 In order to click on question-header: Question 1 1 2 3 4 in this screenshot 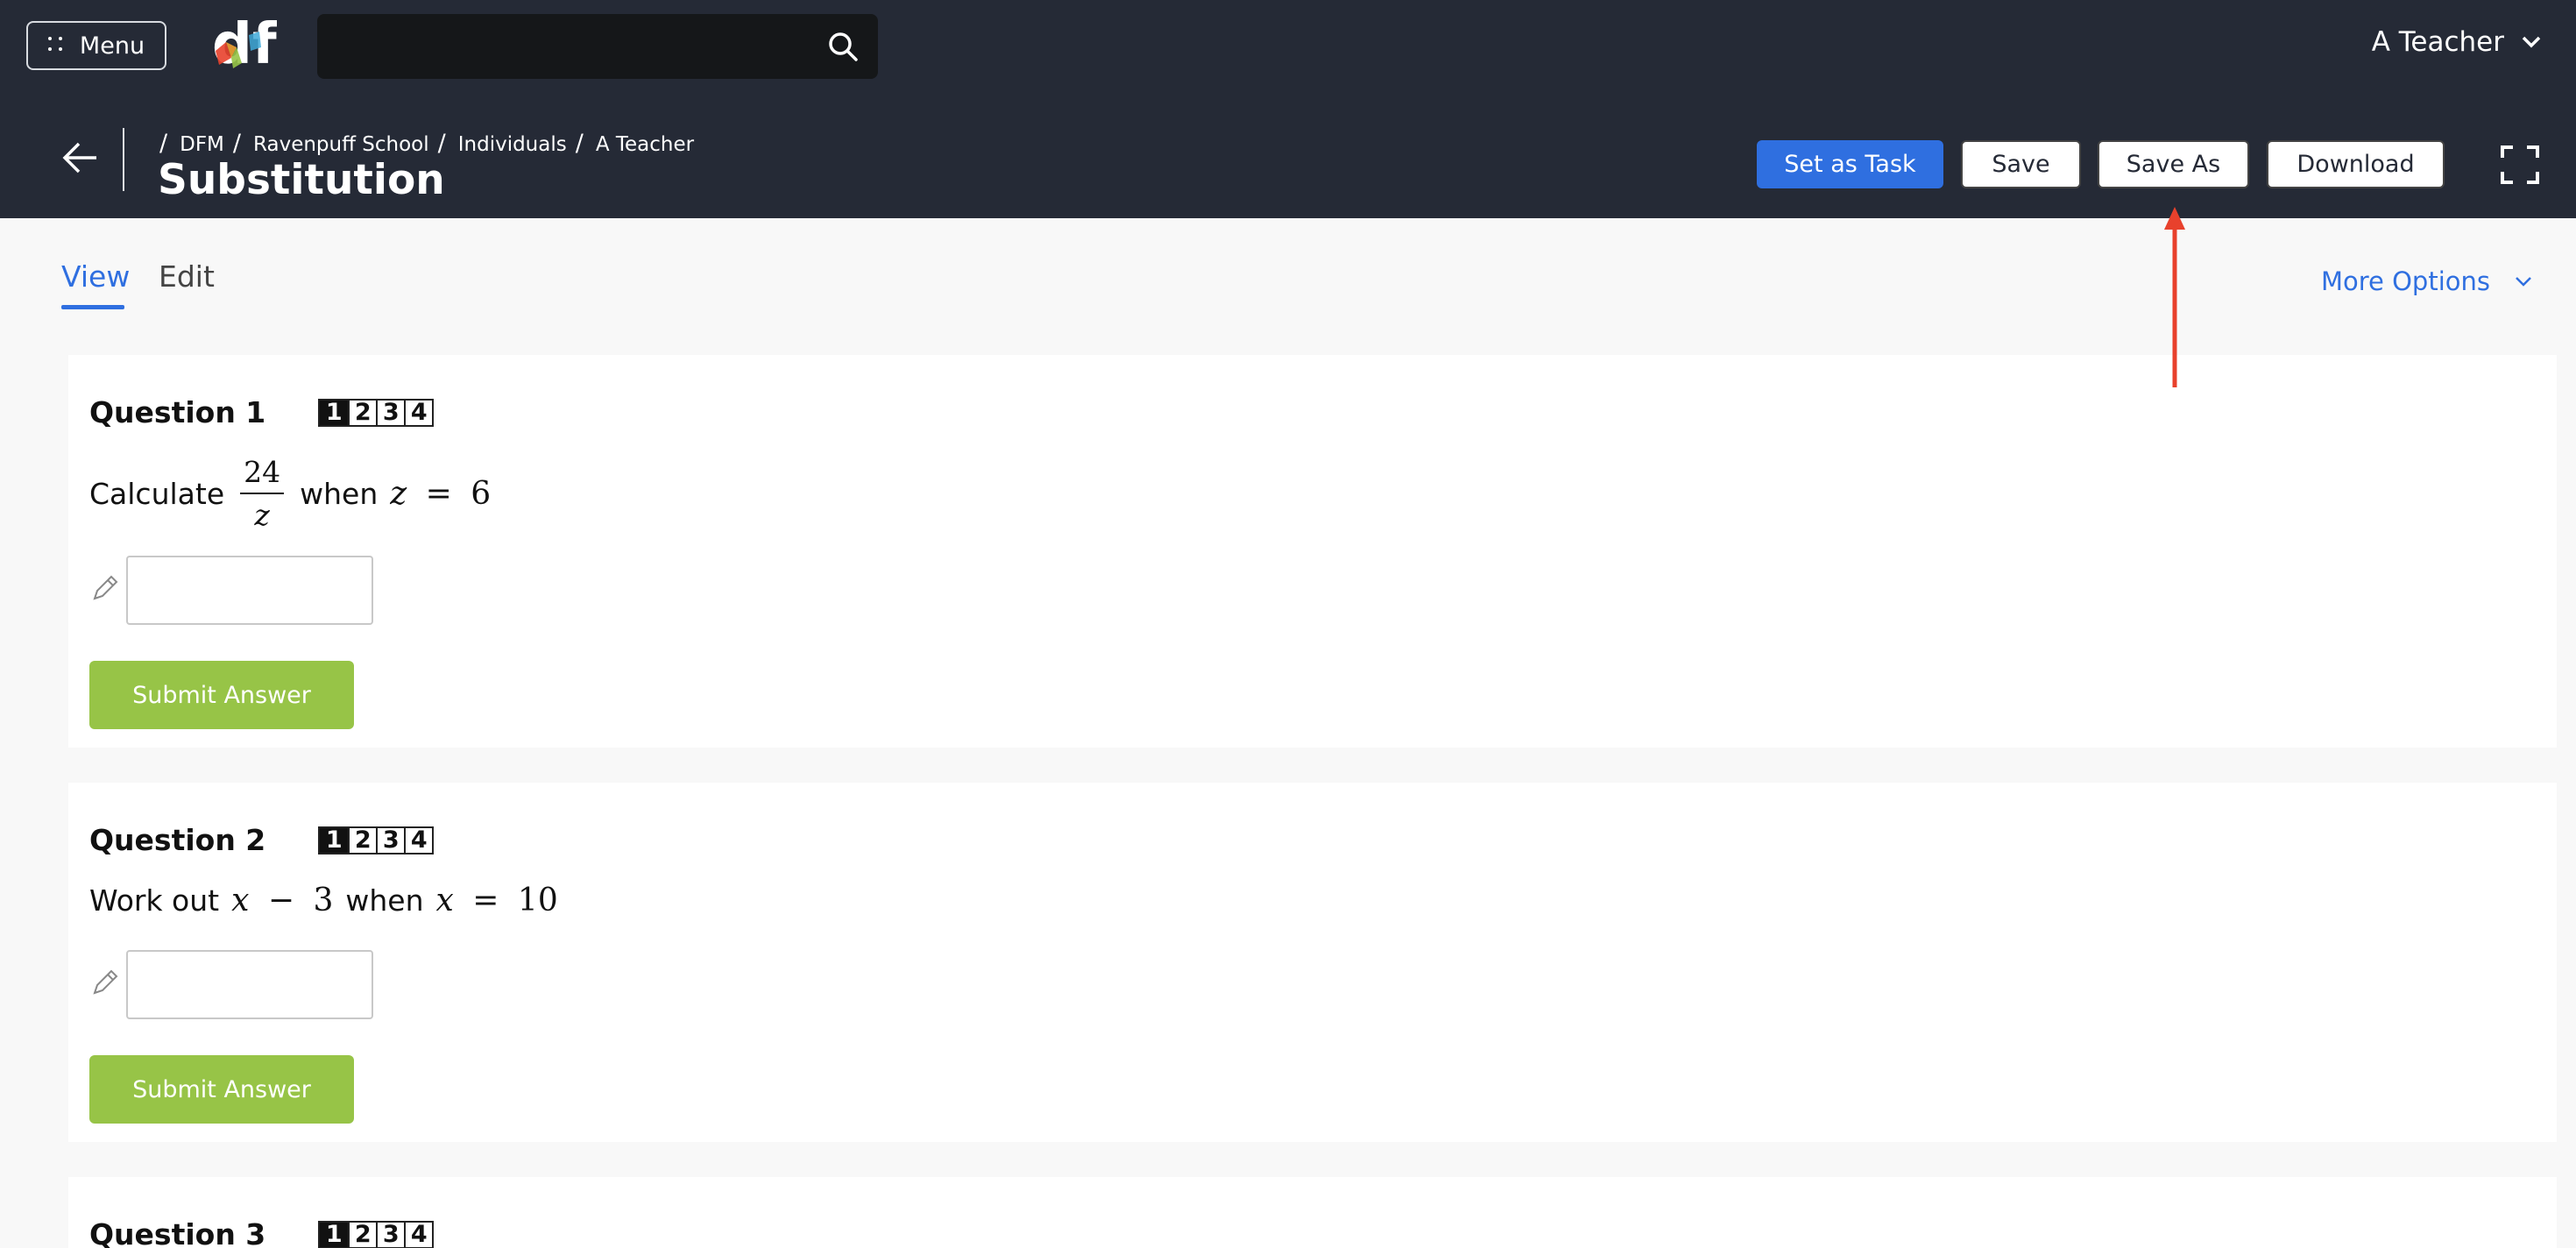, I will do `click(262, 412)`.